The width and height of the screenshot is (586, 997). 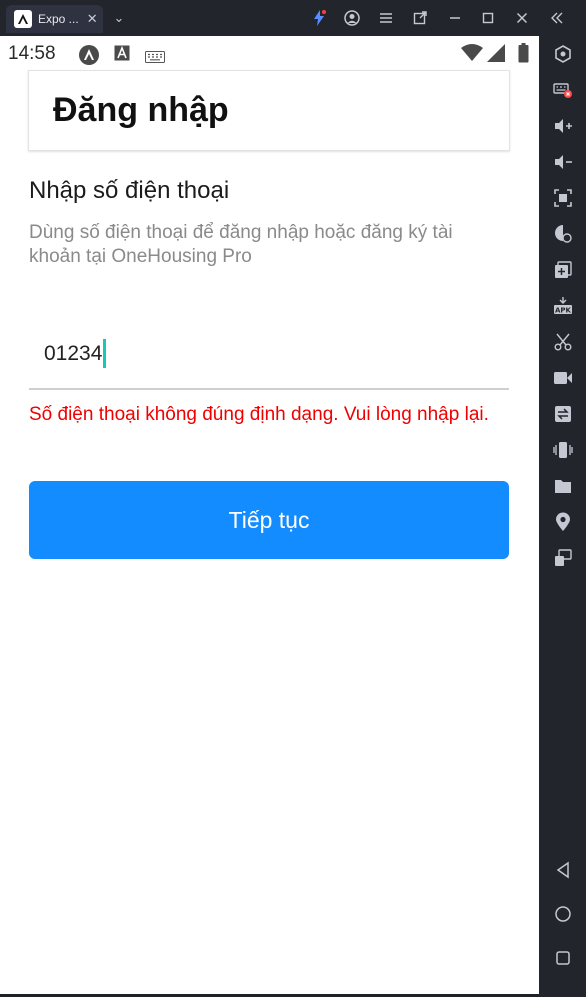 I want to click on emulator-tab: Expo ... ✕, so click(x=54, y=19).